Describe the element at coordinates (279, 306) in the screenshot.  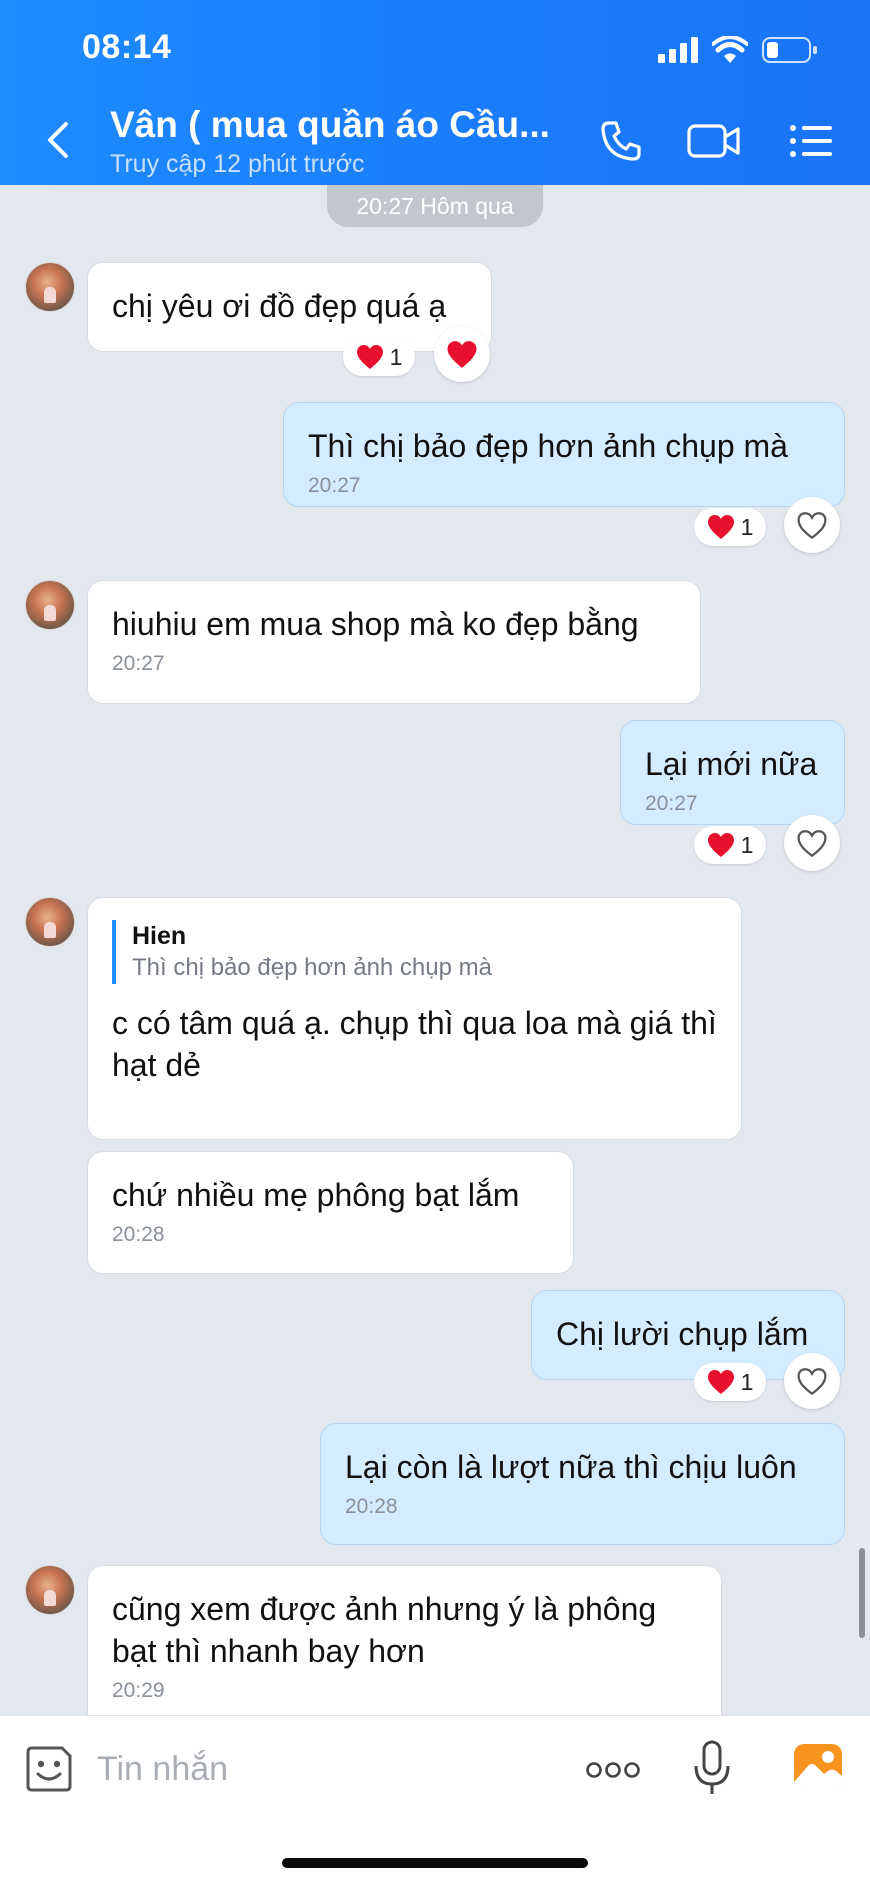
I see `message-text: chị yêu ơi đồ đẹp quá ạ` at that location.